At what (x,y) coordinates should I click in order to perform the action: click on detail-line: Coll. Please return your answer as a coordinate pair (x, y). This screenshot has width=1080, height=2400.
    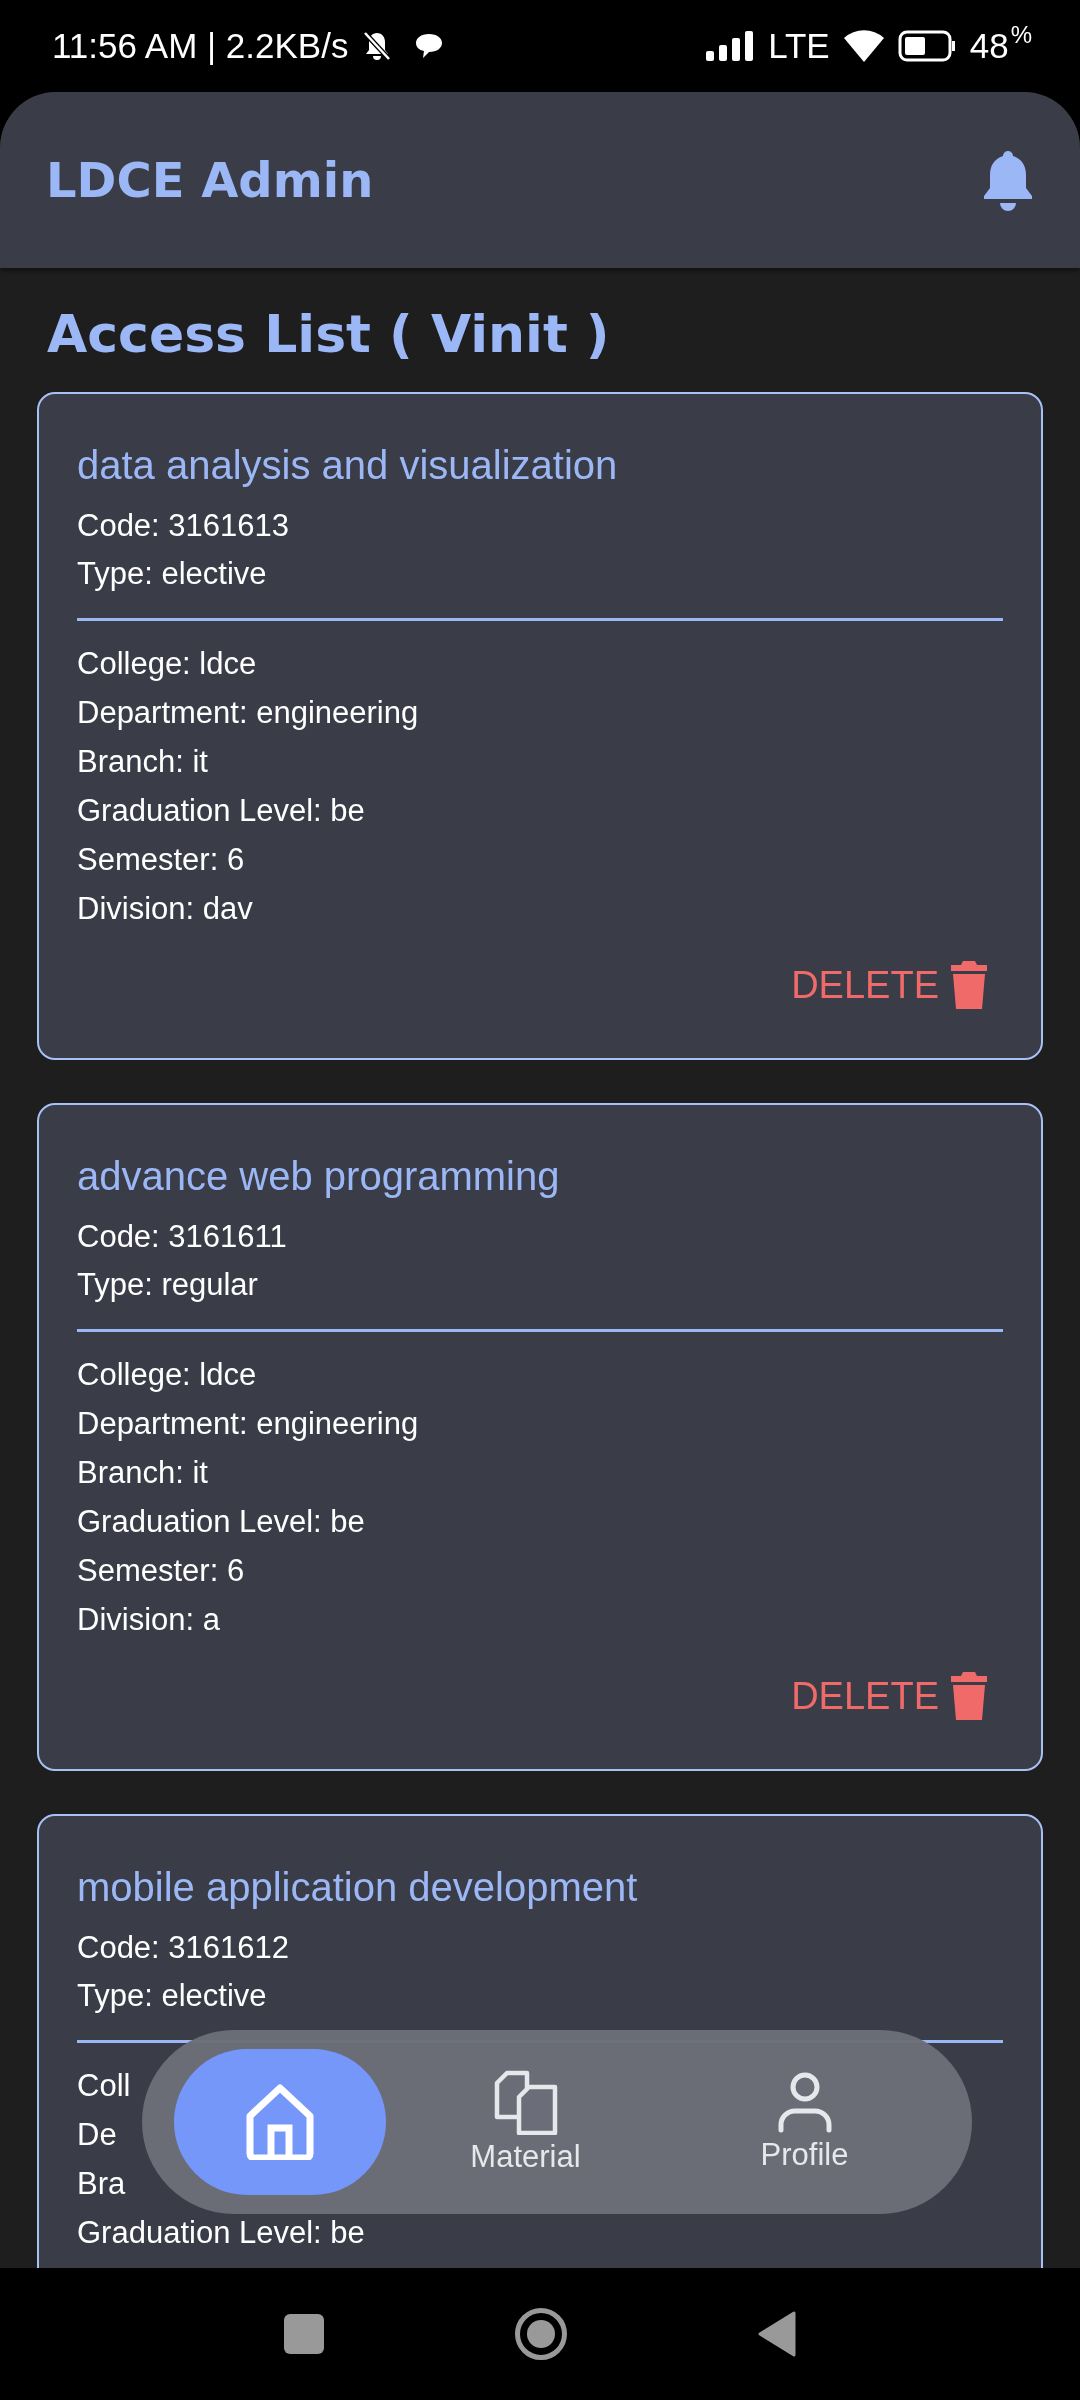
    Looking at the image, I should click on (104, 2086).